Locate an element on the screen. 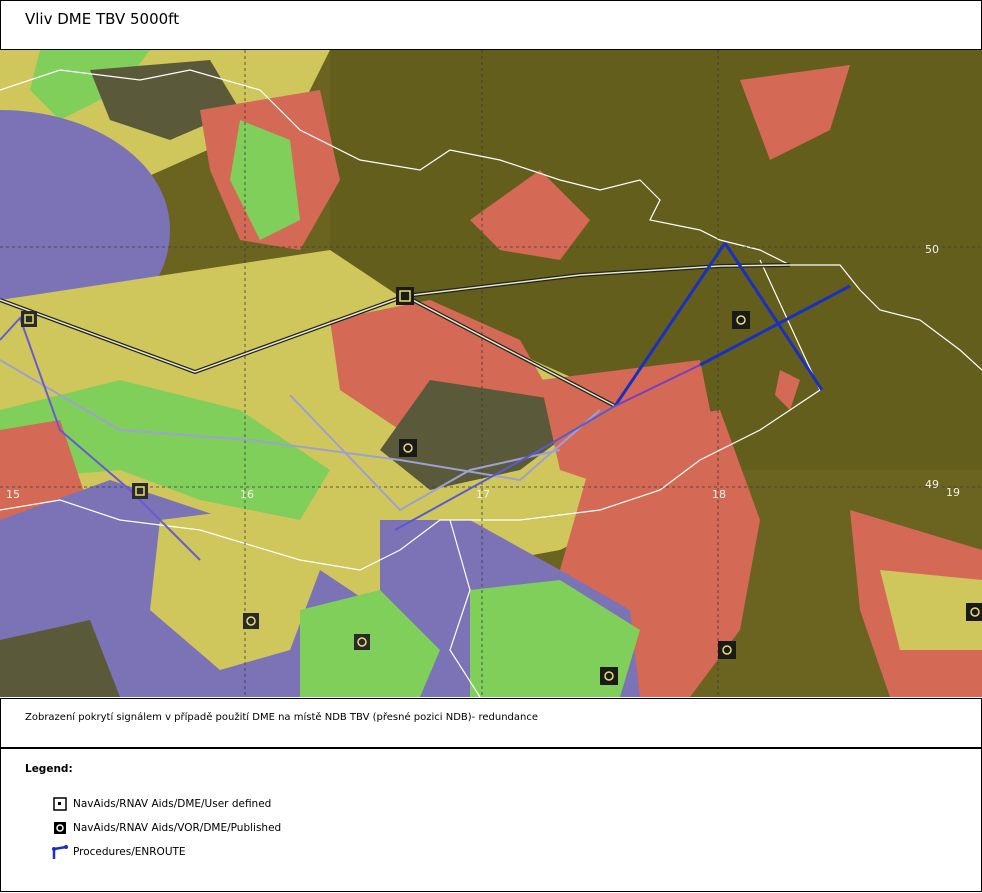 The image size is (982, 893). title-panel: Vliv DME TBV 5000ft is located at coordinates (491, 25).